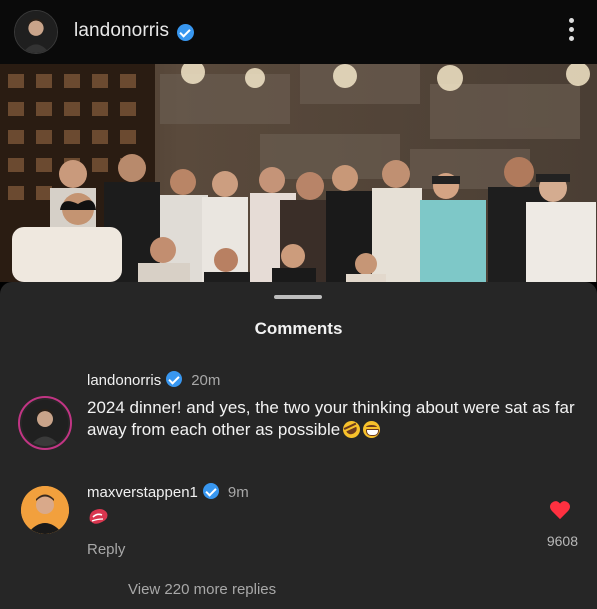  Describe the element at coordinates (124, 380) in the screenshot. I see `comment-username: landonorris` at that location.